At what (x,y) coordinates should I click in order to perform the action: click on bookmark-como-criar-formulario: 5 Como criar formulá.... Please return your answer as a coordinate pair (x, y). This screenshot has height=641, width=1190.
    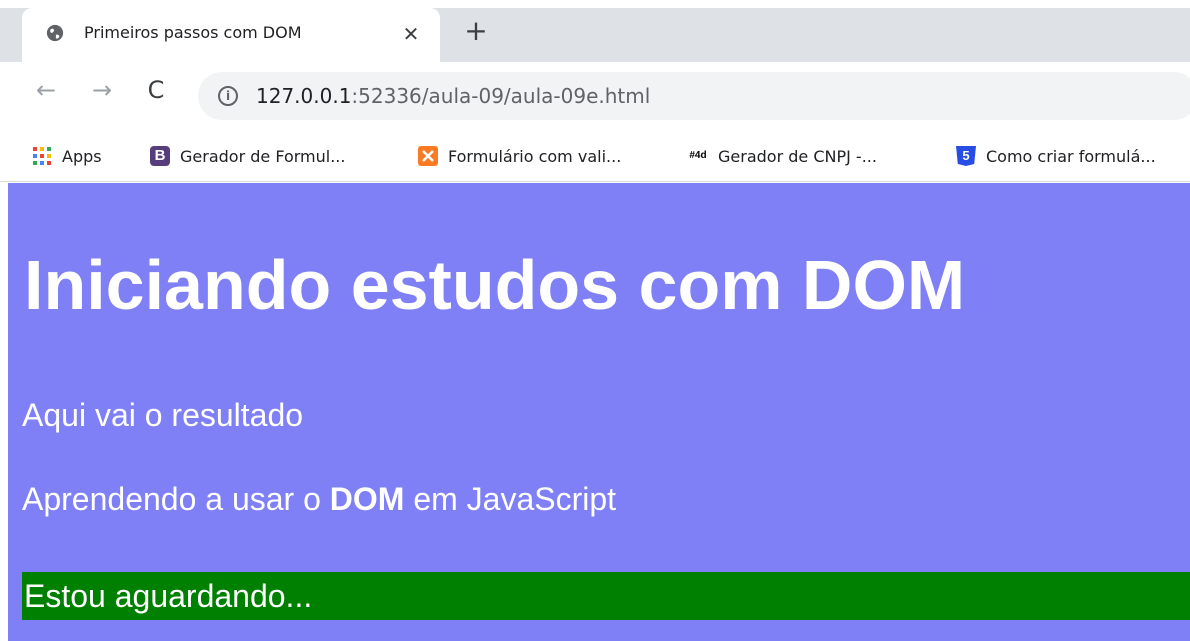
    Looking at the image, I should click on (1056, 156).